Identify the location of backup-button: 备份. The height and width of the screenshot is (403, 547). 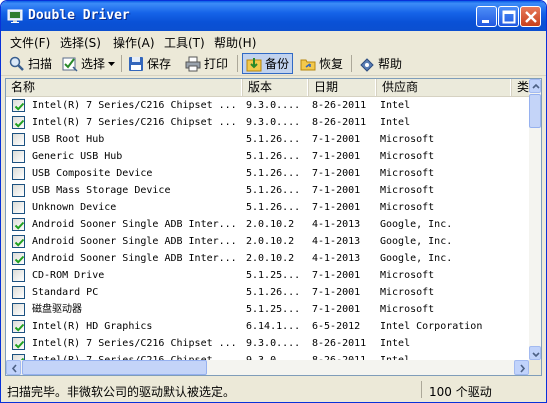
(268, 63).